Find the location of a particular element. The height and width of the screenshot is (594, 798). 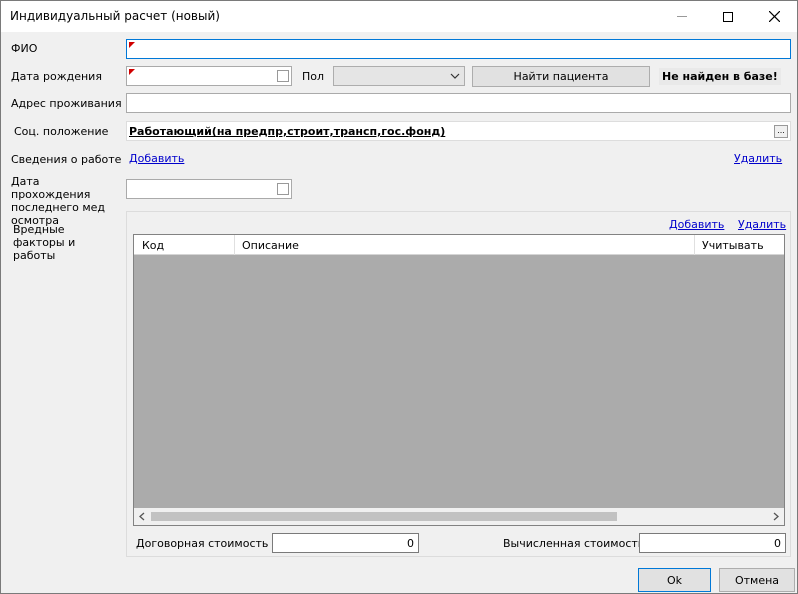

contract-cost-input: 0 is located at coordinates (345, 543).